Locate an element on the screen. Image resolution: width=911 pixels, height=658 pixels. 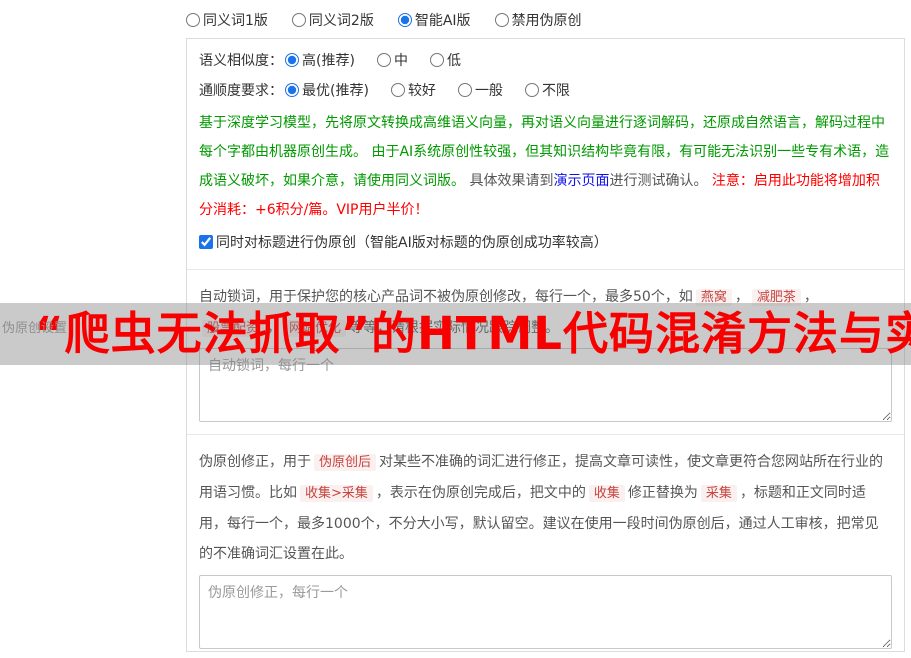
radio-label: 最优(推荐) is located at coordinates (335, 91).